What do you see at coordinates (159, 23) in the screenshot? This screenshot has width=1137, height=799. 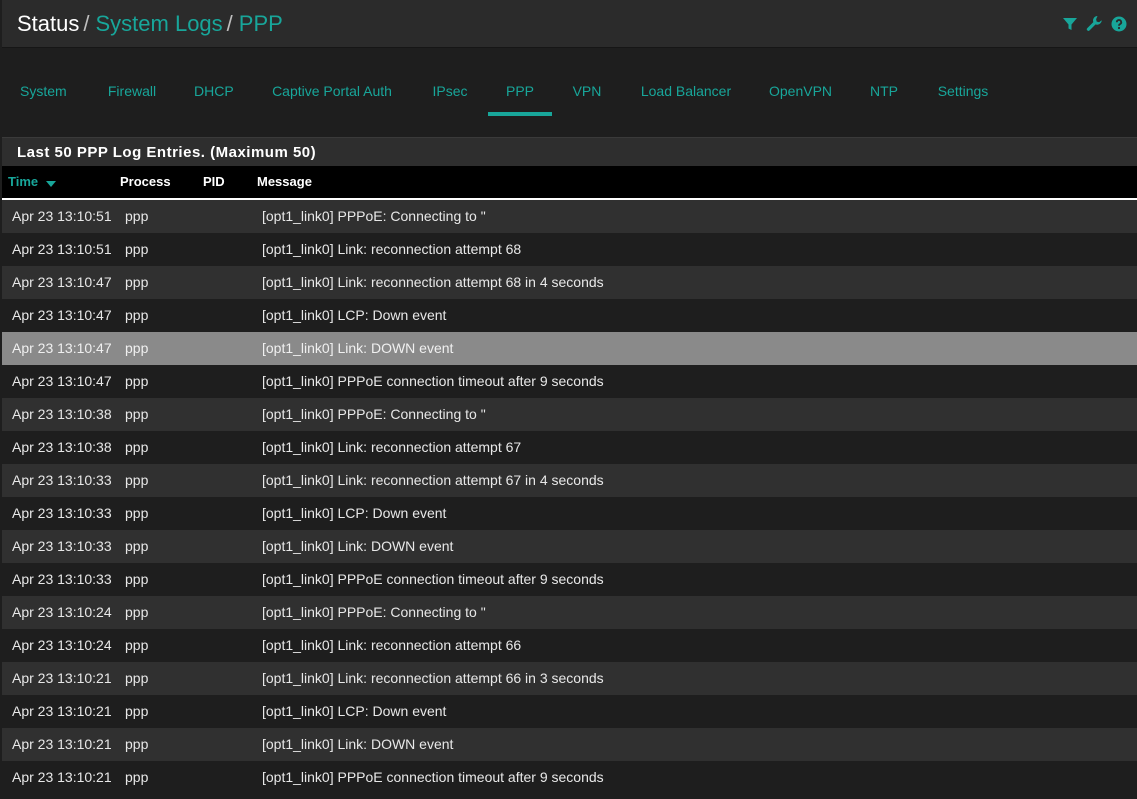 I see `breadcrumb-system-logs: System Logs` at bounding box center [159, 23].